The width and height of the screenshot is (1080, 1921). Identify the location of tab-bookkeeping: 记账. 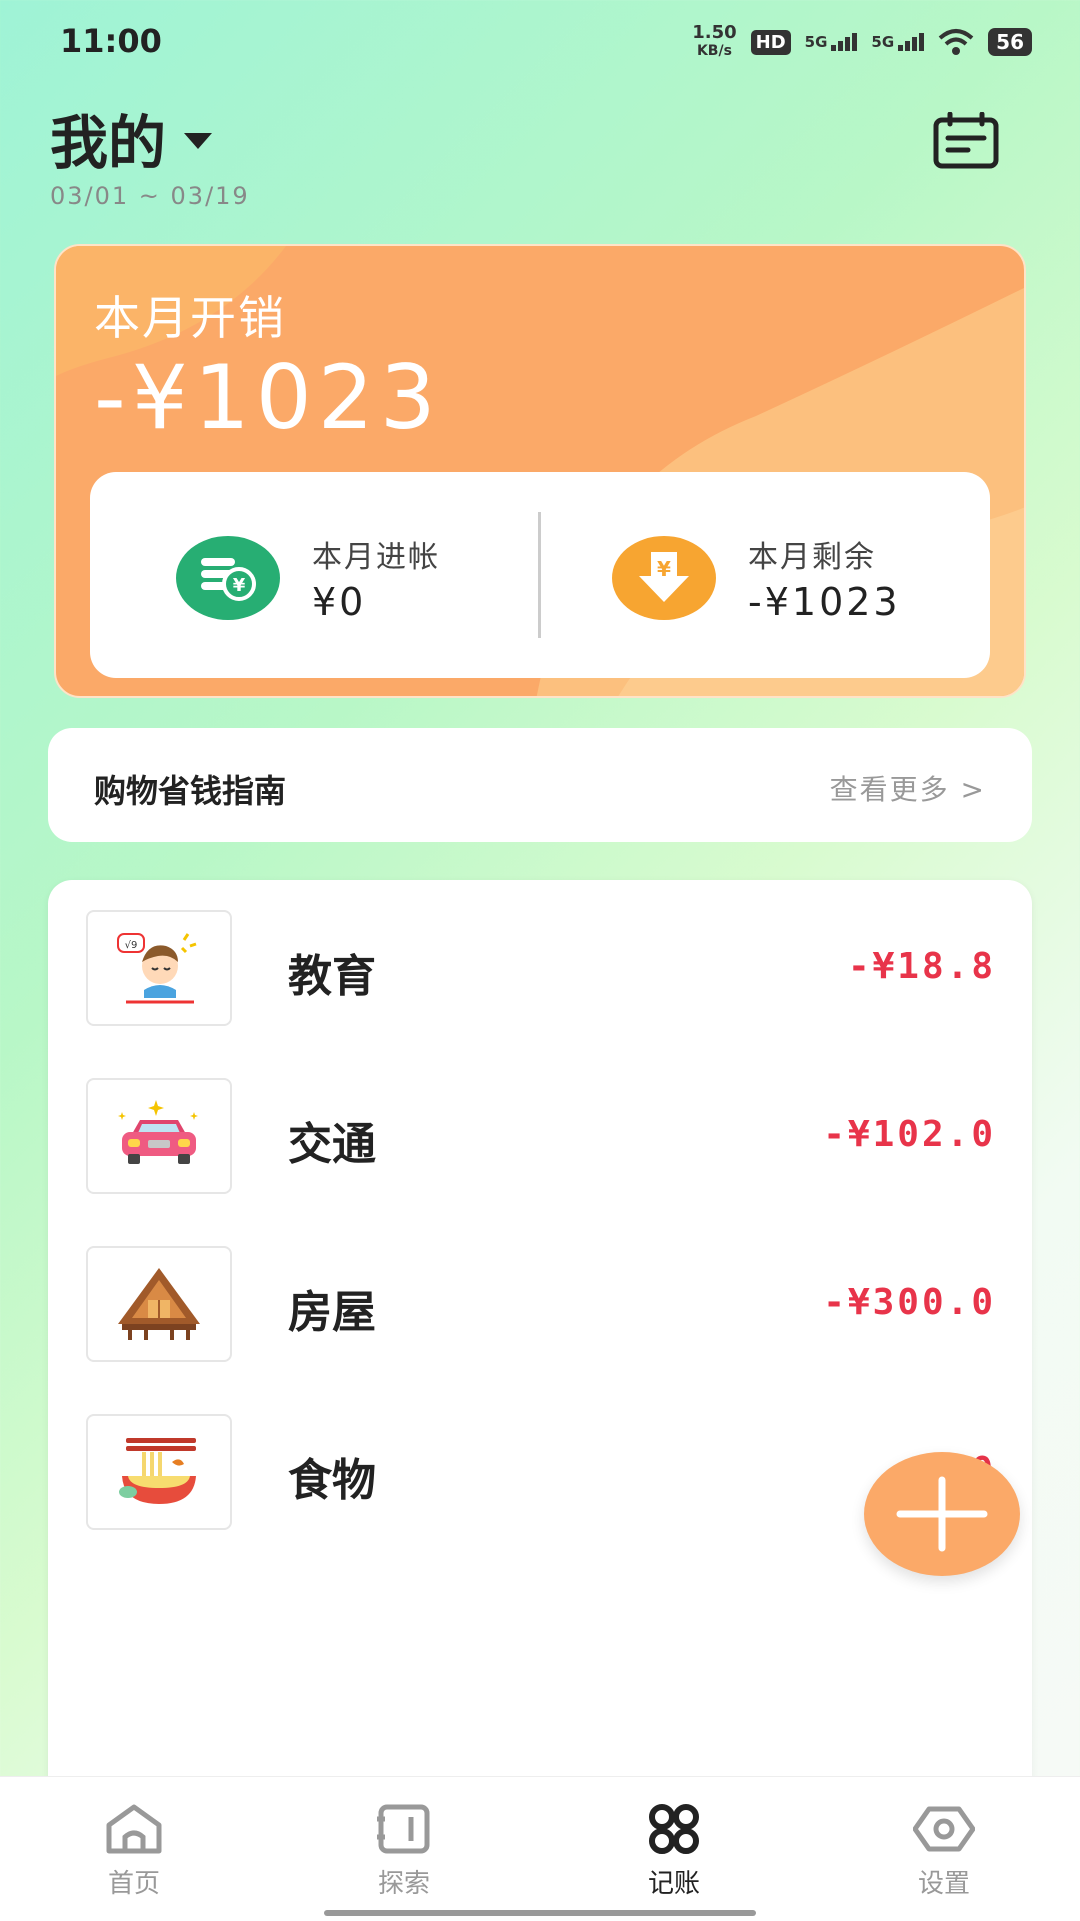
(674, 1851).